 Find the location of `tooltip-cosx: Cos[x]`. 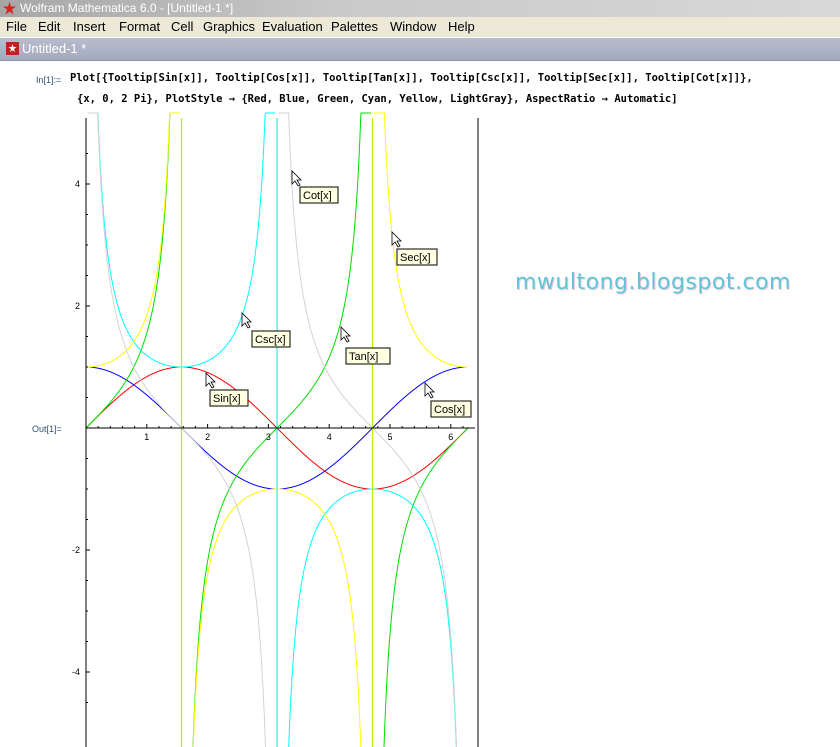

tooltip-cosx: Cos[x] is located at coordinates (448, 400).